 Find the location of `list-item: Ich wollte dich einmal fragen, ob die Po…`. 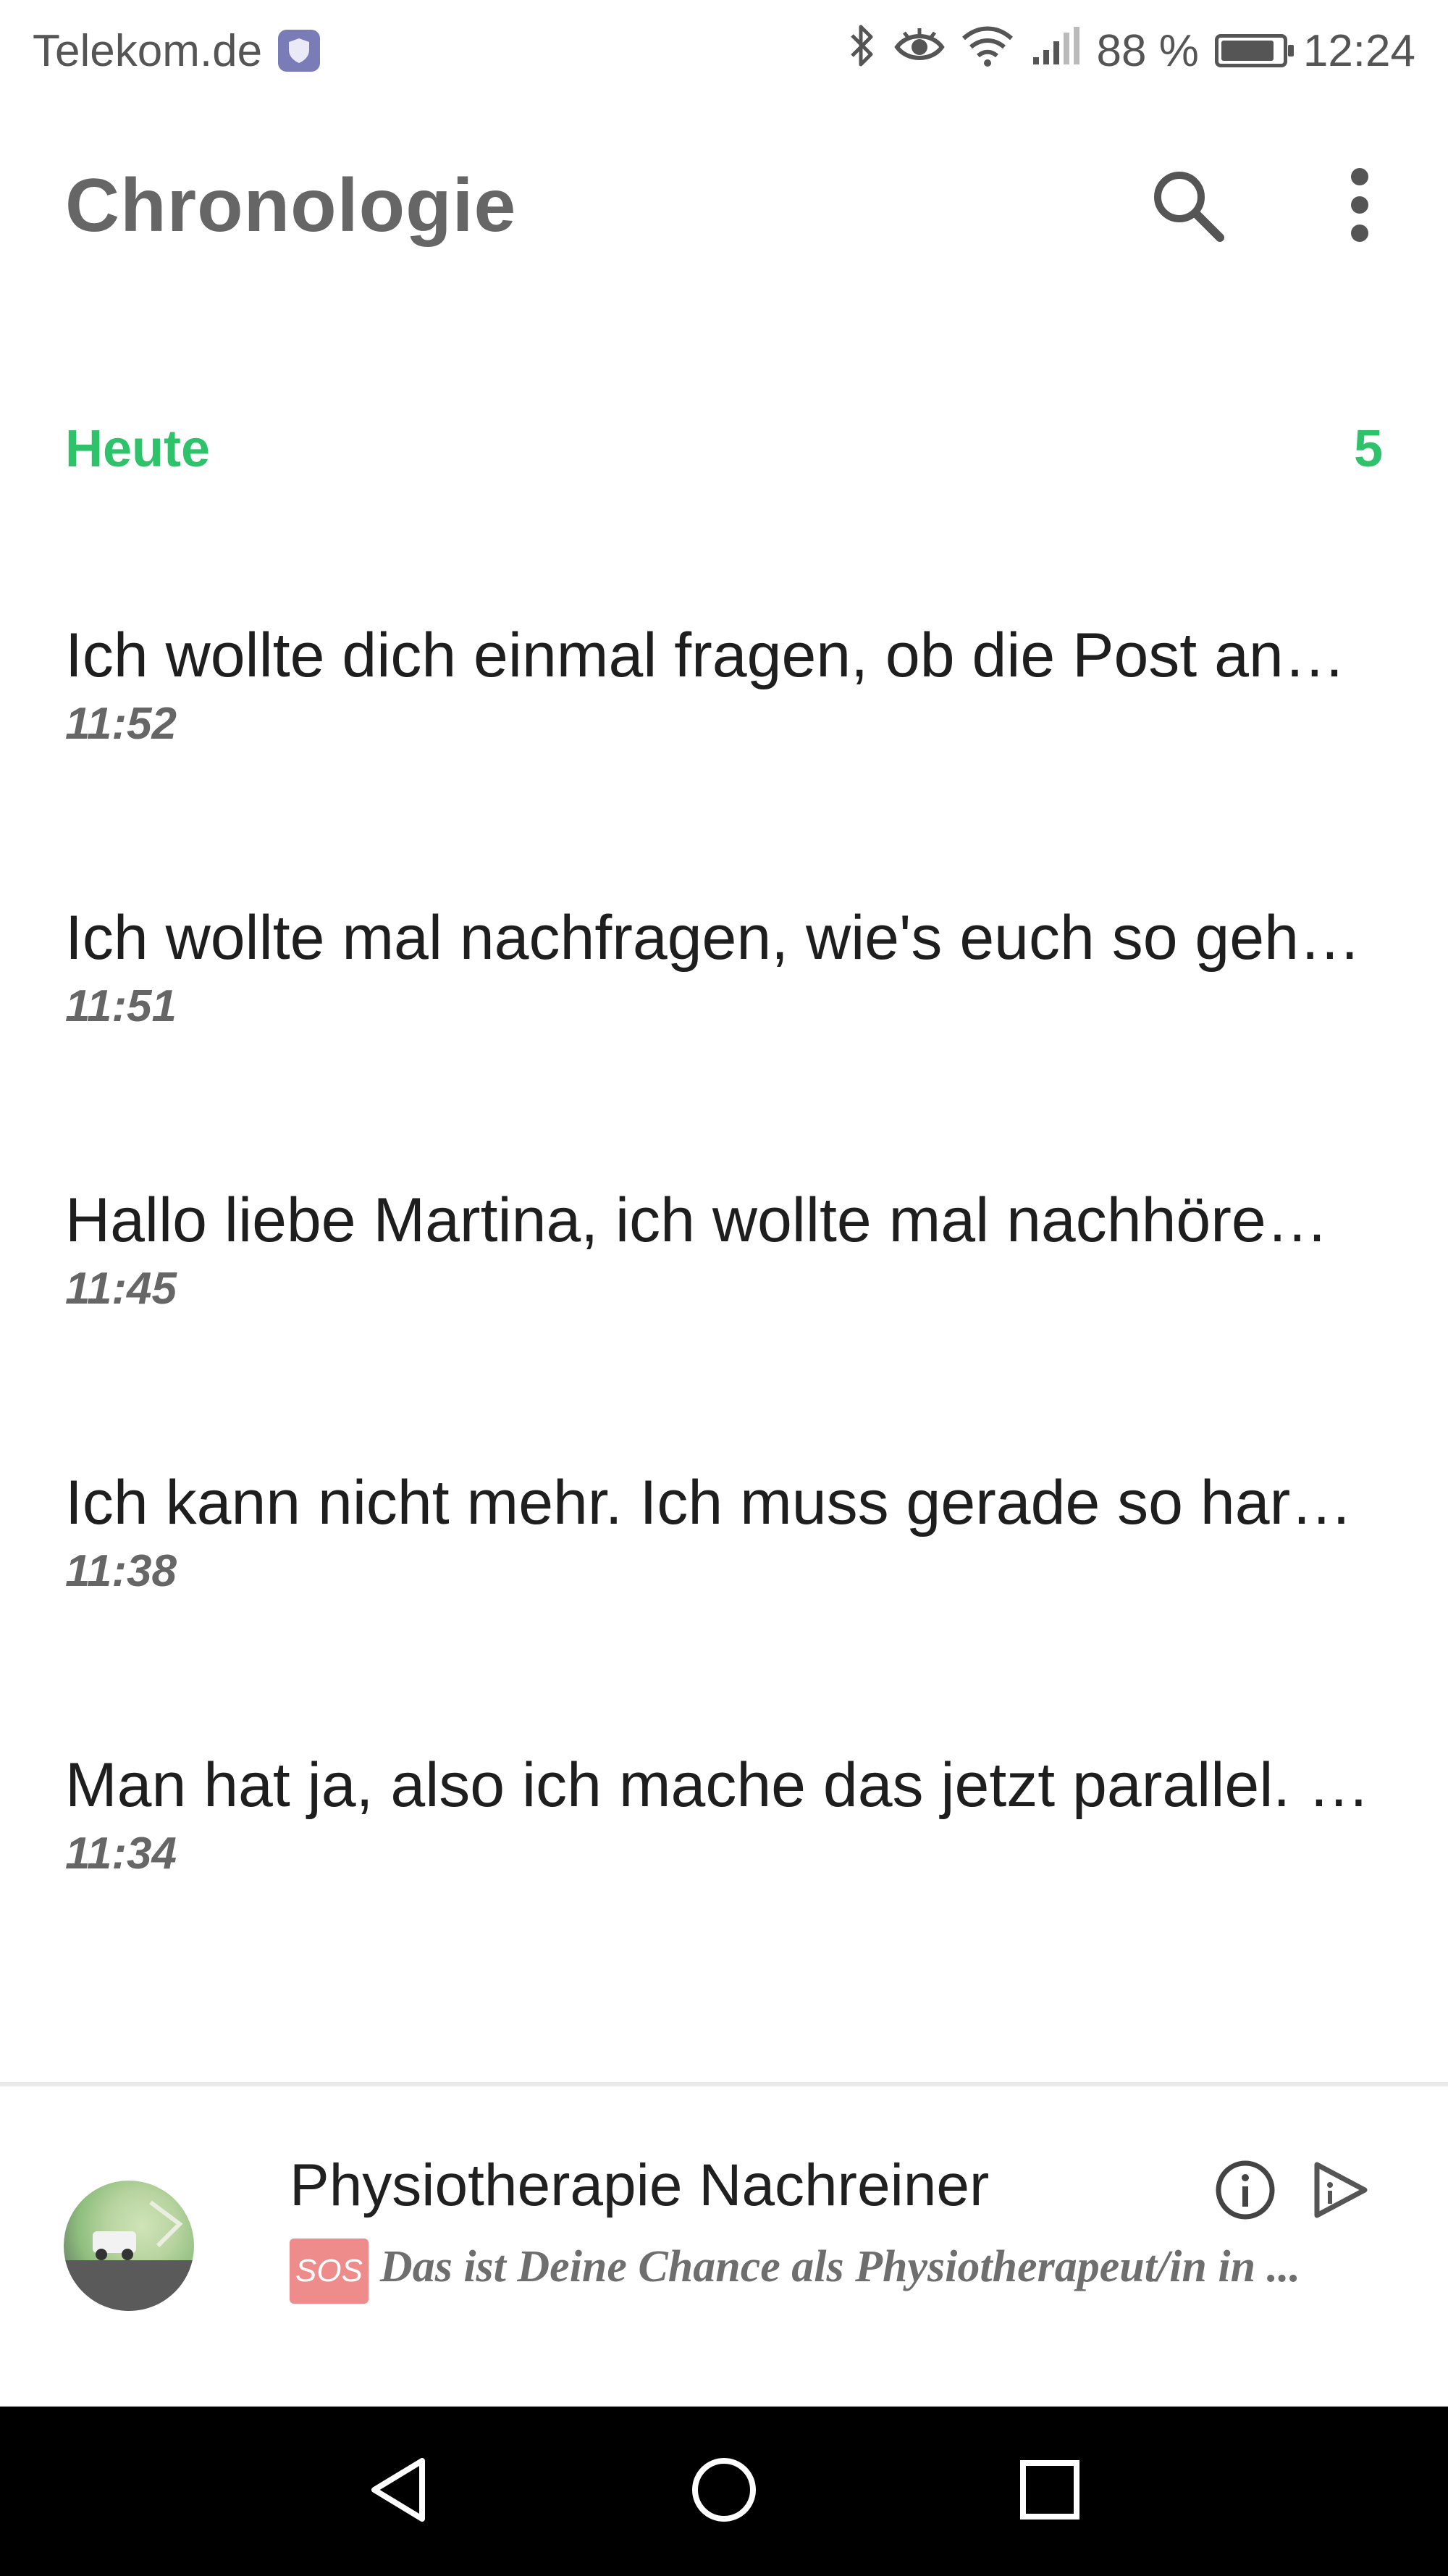

list-item: Ich wollte dich einmal fragen, ob die Po… is located at coordinates (724, 710).